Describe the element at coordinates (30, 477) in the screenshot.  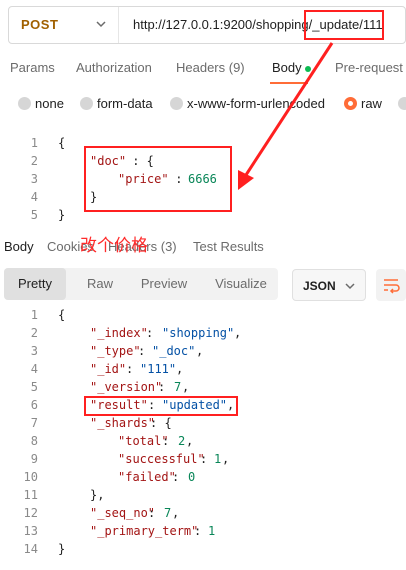
I see `line-number: 10` at that location.